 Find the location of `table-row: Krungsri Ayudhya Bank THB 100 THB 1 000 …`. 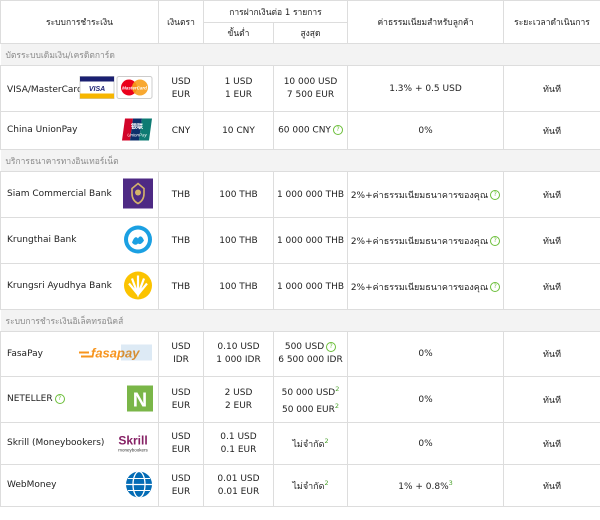

table-row: Krungsri Ayudhya Bank THB 100 THB 1 000 … is located at coordinates (300, 286).